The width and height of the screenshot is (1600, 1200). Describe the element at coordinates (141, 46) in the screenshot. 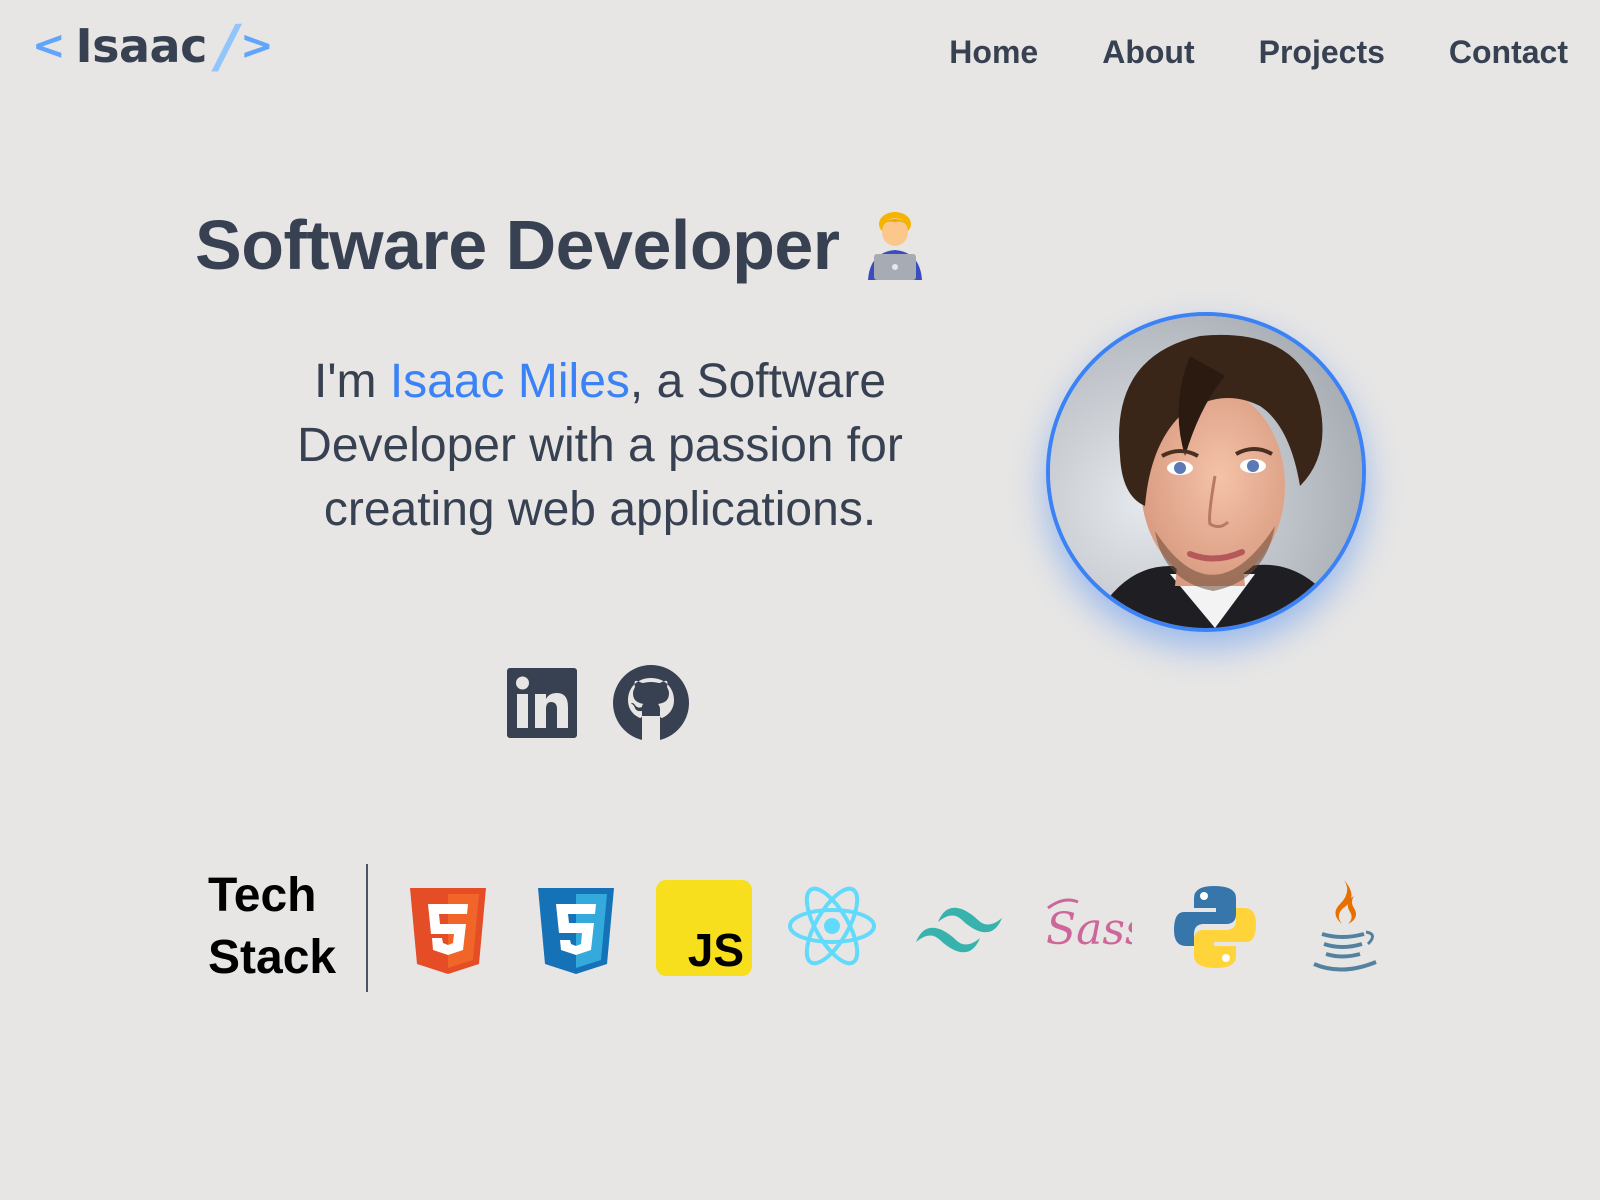

I see `logo-name: Isaac` at that location.